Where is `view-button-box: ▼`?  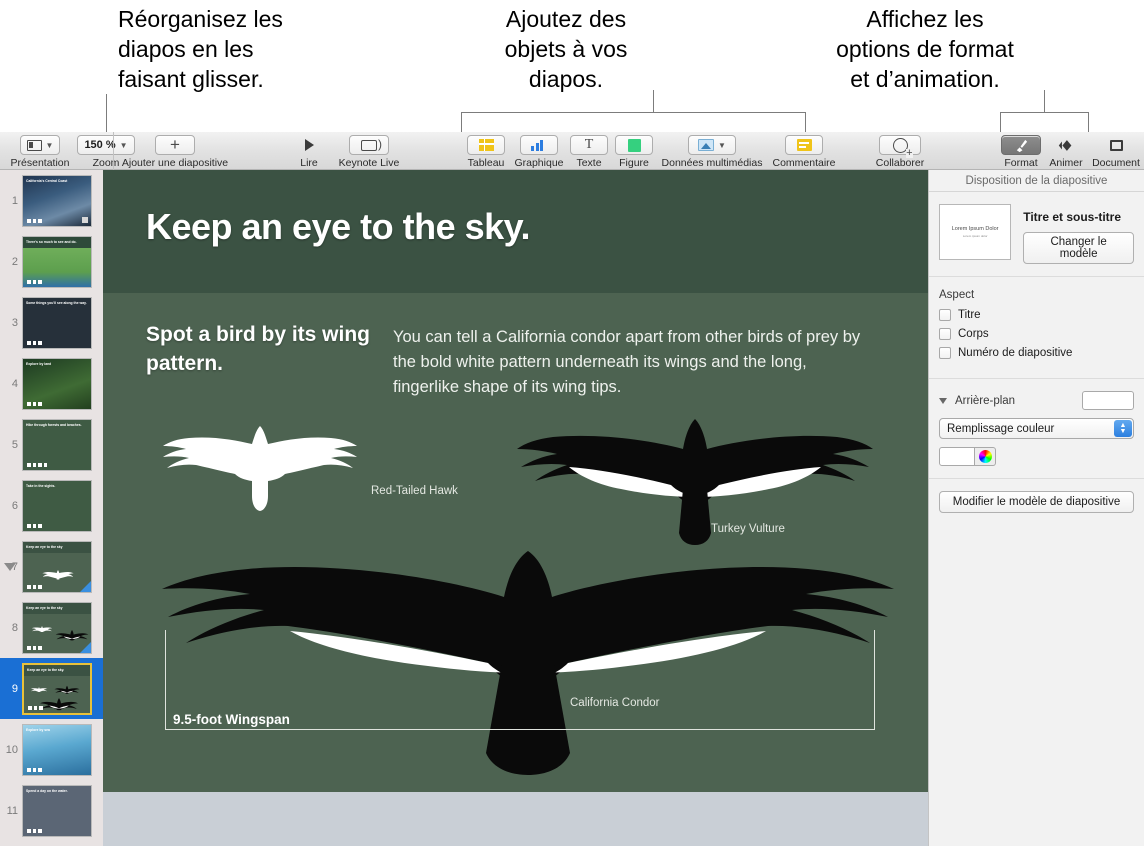 view-button-box: ▼ is located at coordinates (40, 145).